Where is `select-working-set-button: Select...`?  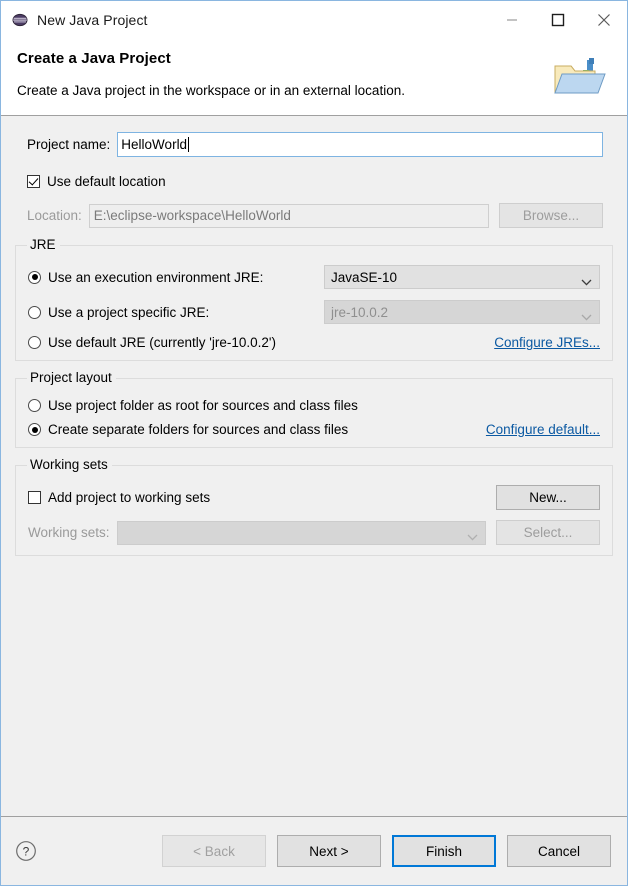 select-working-set-button: Select... is located at coordinates (548, 532).